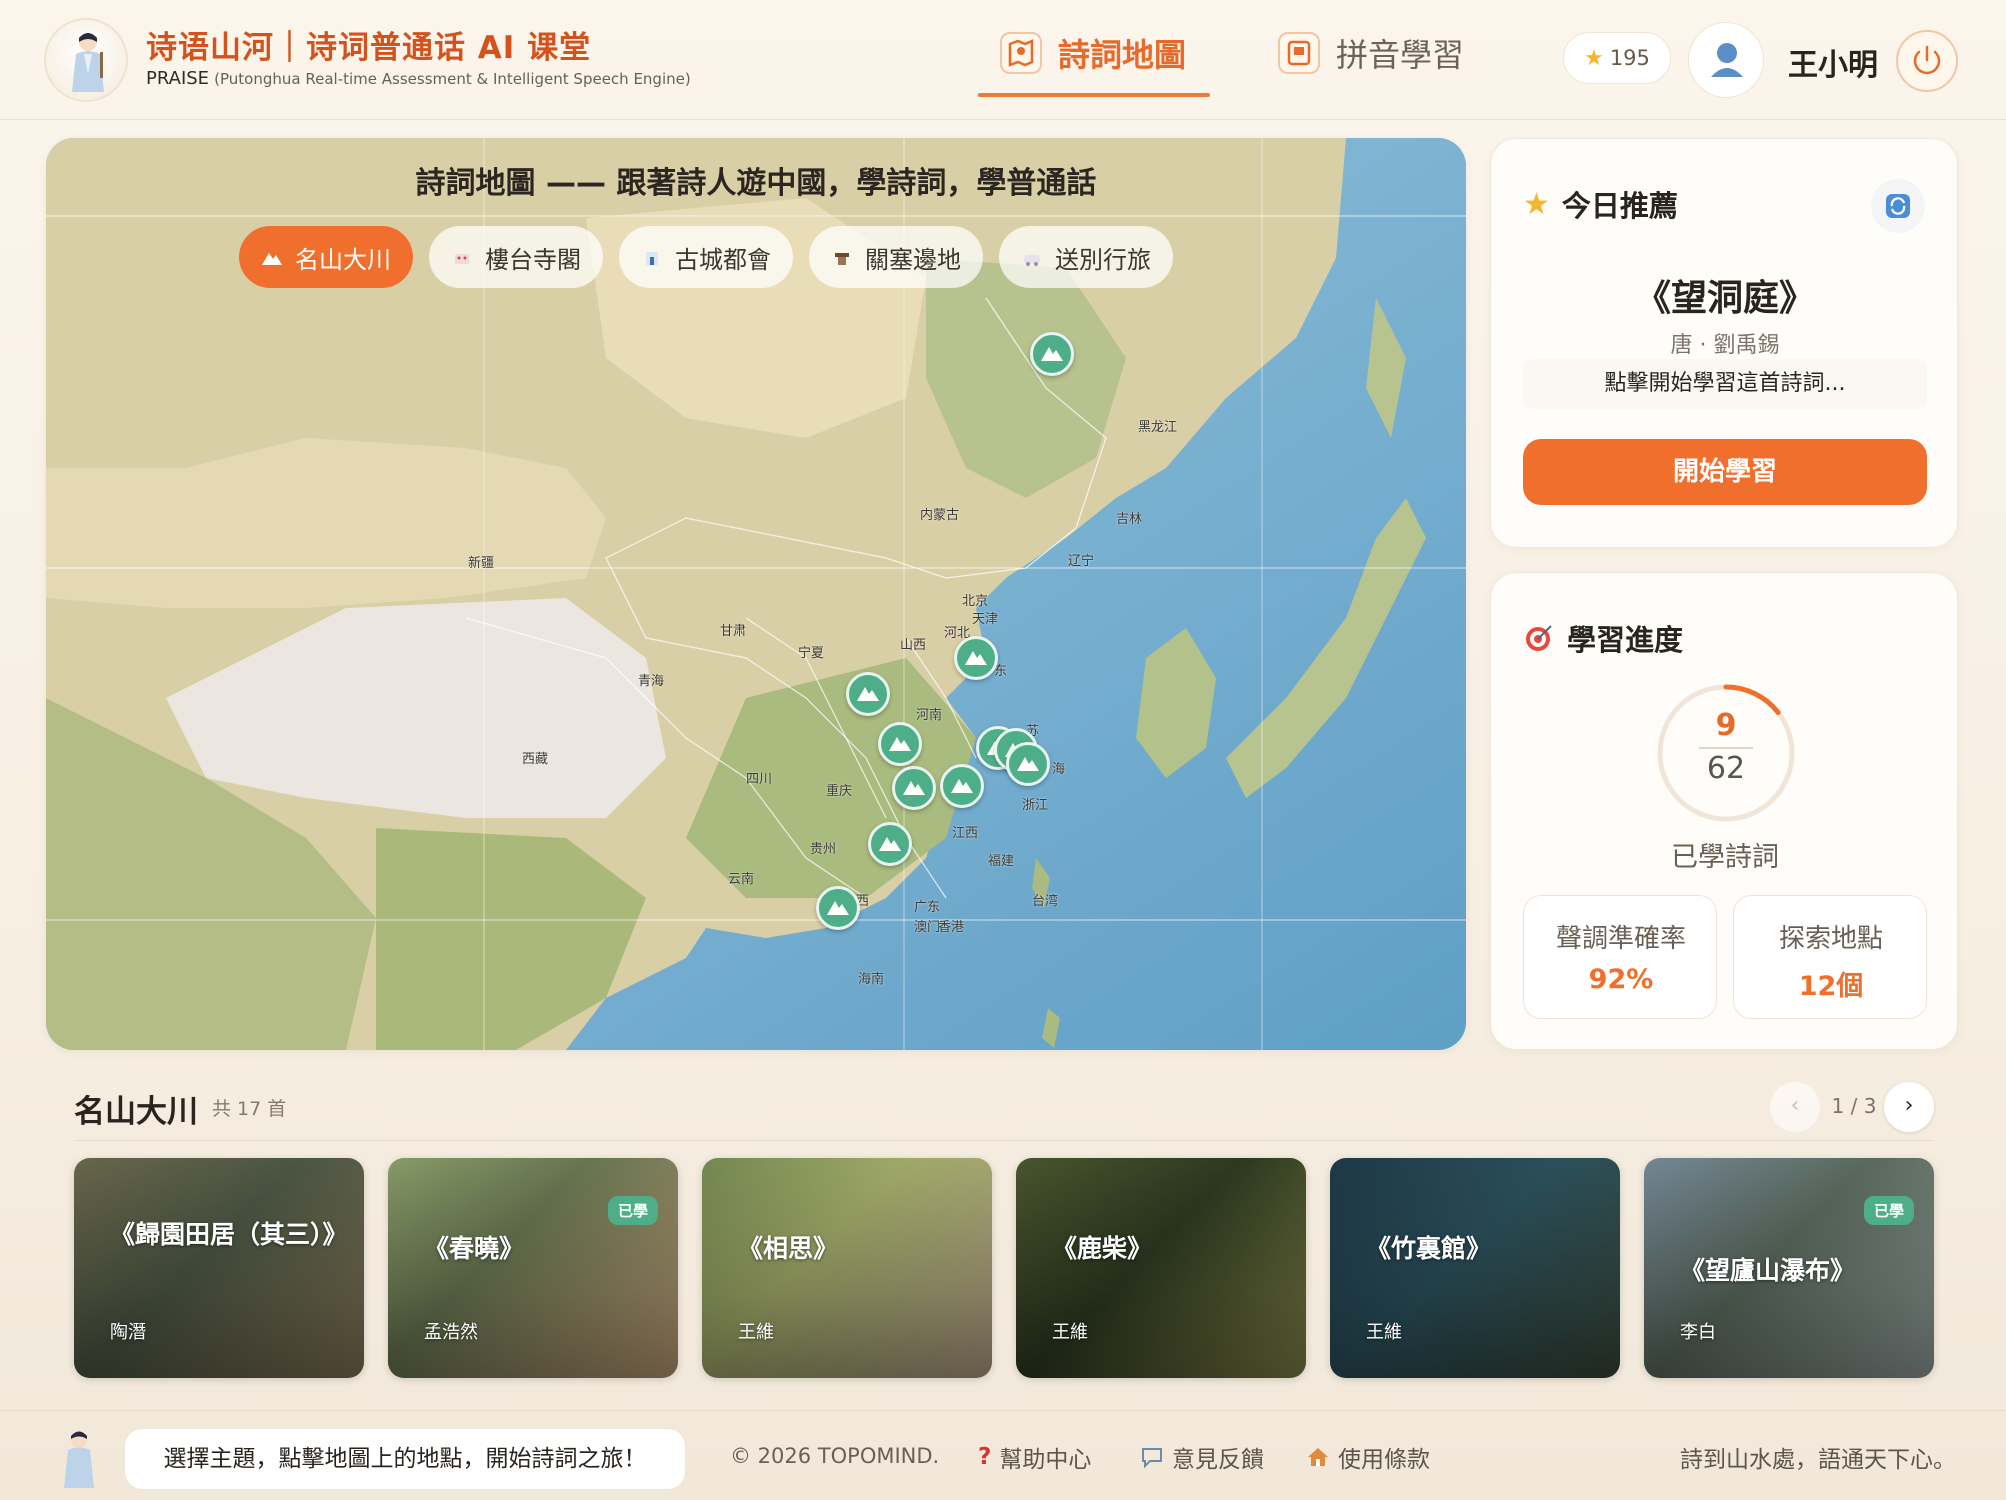 The height and width of the screenshot is (1500, 2006). Describe the element at coordinates (86, 60) in the screenshot. I see `logo-avatar` at that location.